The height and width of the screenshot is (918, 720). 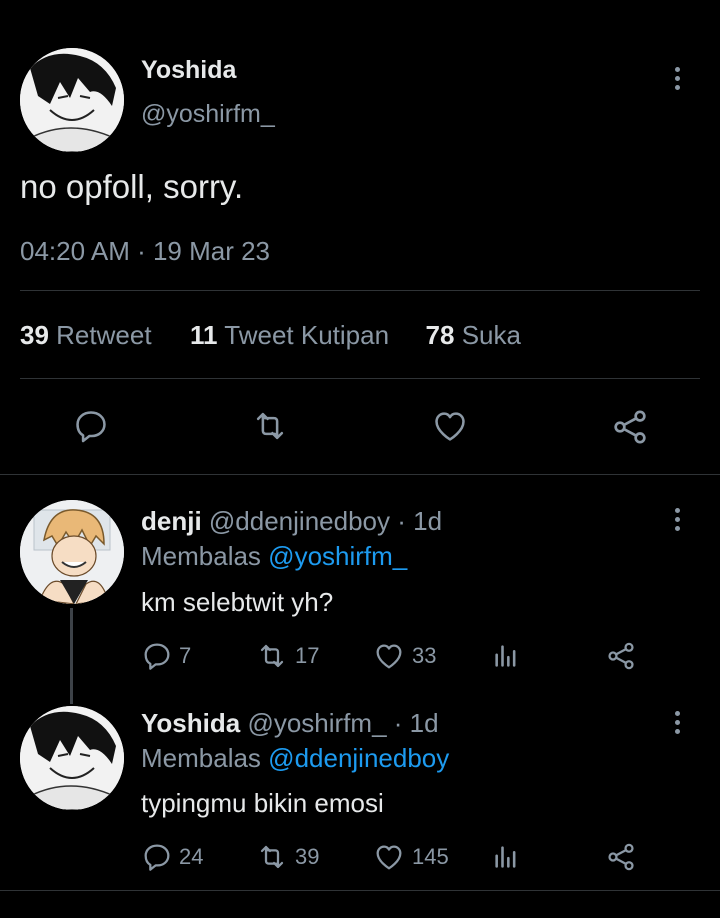 I want to click on reply-icon, so click(x=91, y=426).